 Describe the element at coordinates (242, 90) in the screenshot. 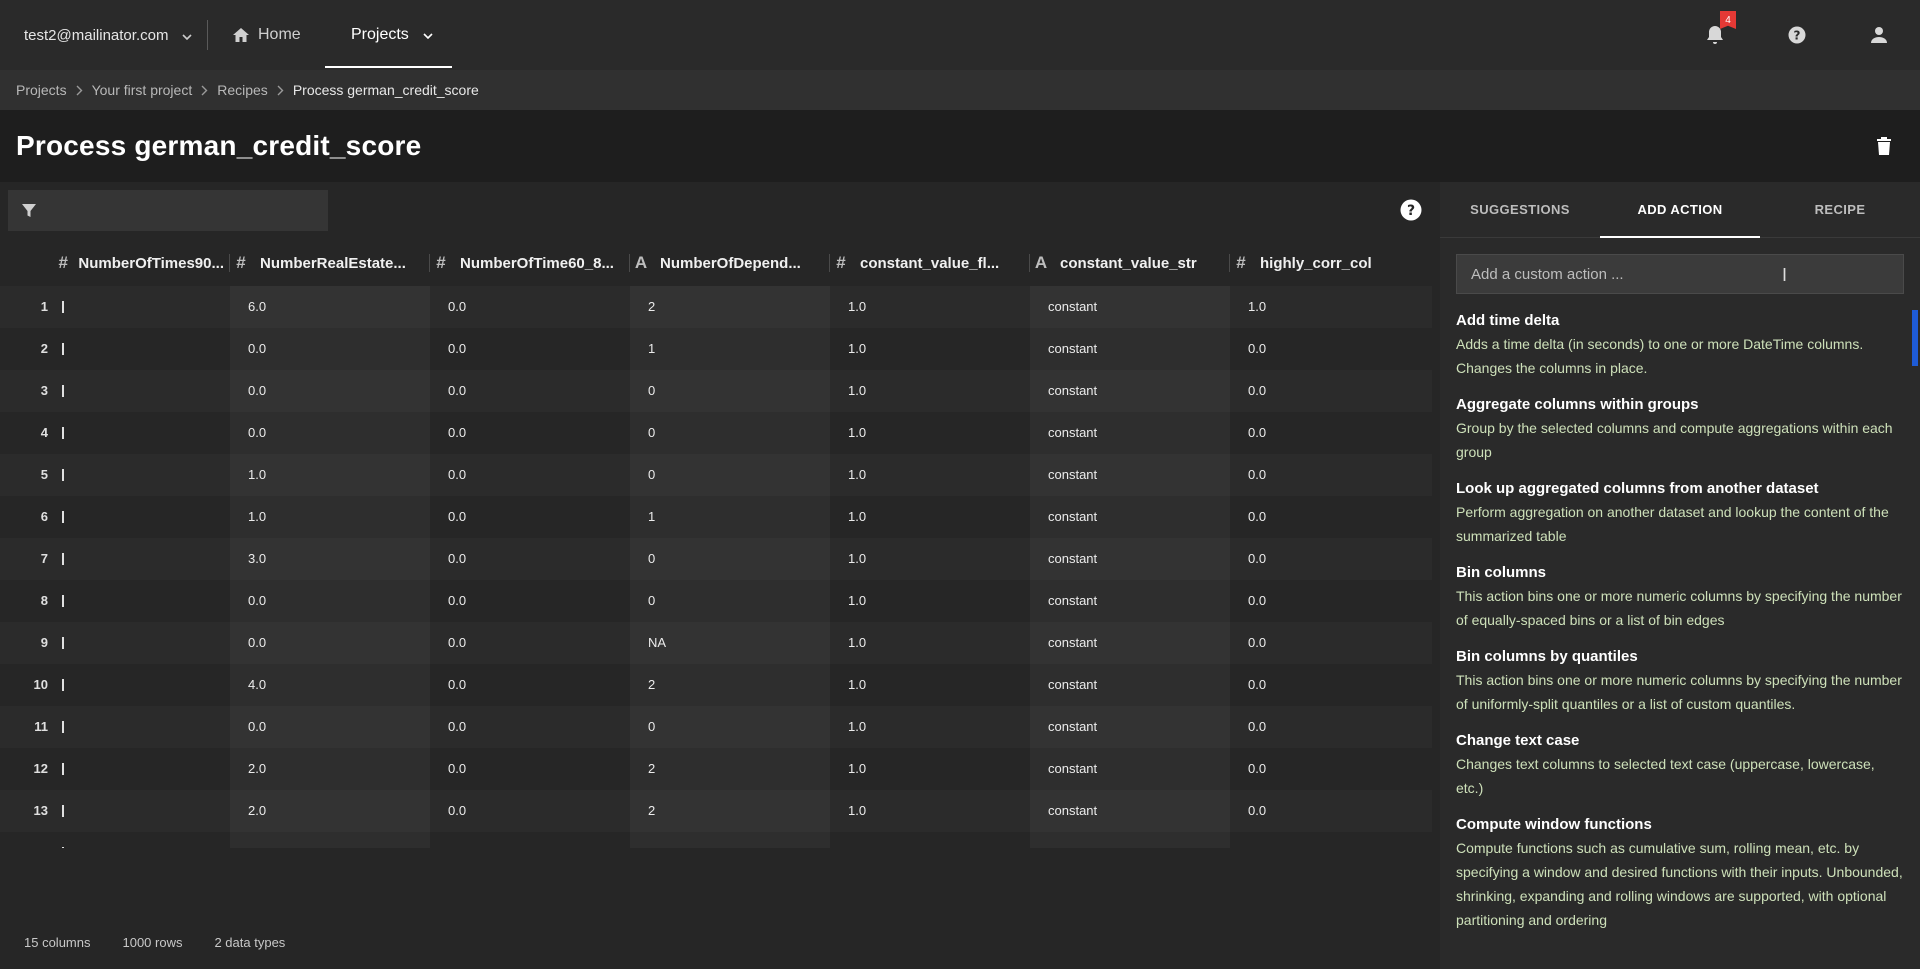

I see `breadcrumb-recipes: Recipes` at that location.